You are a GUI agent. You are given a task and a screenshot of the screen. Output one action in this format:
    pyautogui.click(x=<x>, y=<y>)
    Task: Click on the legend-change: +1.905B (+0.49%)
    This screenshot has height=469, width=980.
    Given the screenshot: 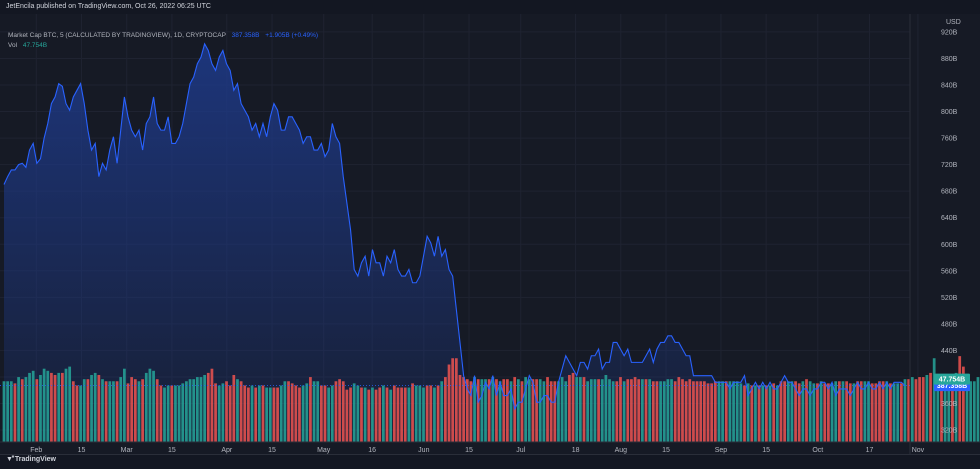 What is the action you would take?
    pyautogui.click(x=292, y=35)
    